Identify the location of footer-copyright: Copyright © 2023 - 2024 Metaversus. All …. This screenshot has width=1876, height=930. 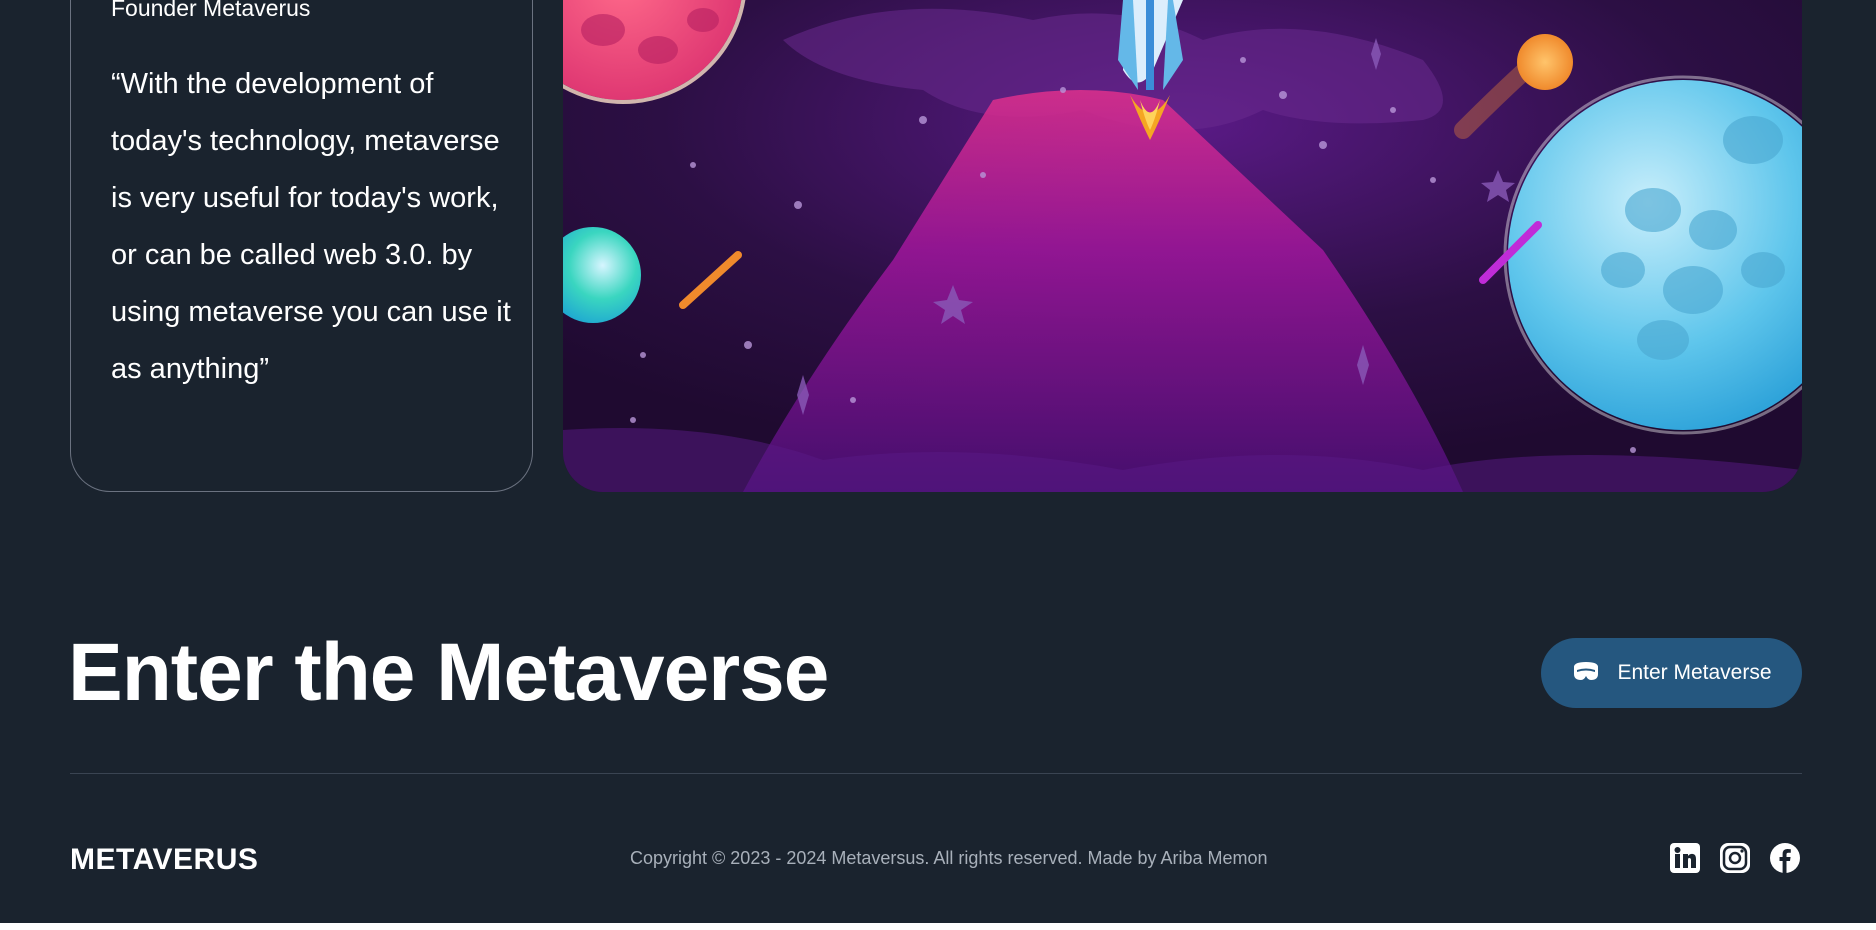
(949, 858).